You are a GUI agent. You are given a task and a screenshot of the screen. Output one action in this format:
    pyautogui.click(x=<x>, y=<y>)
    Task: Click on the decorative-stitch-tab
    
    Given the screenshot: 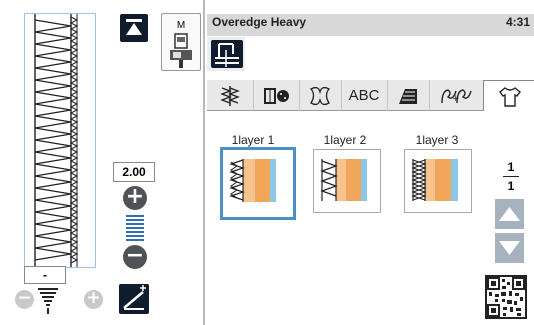 What is the action you would take?
    pyautogui.click(x=320, y=95)
    